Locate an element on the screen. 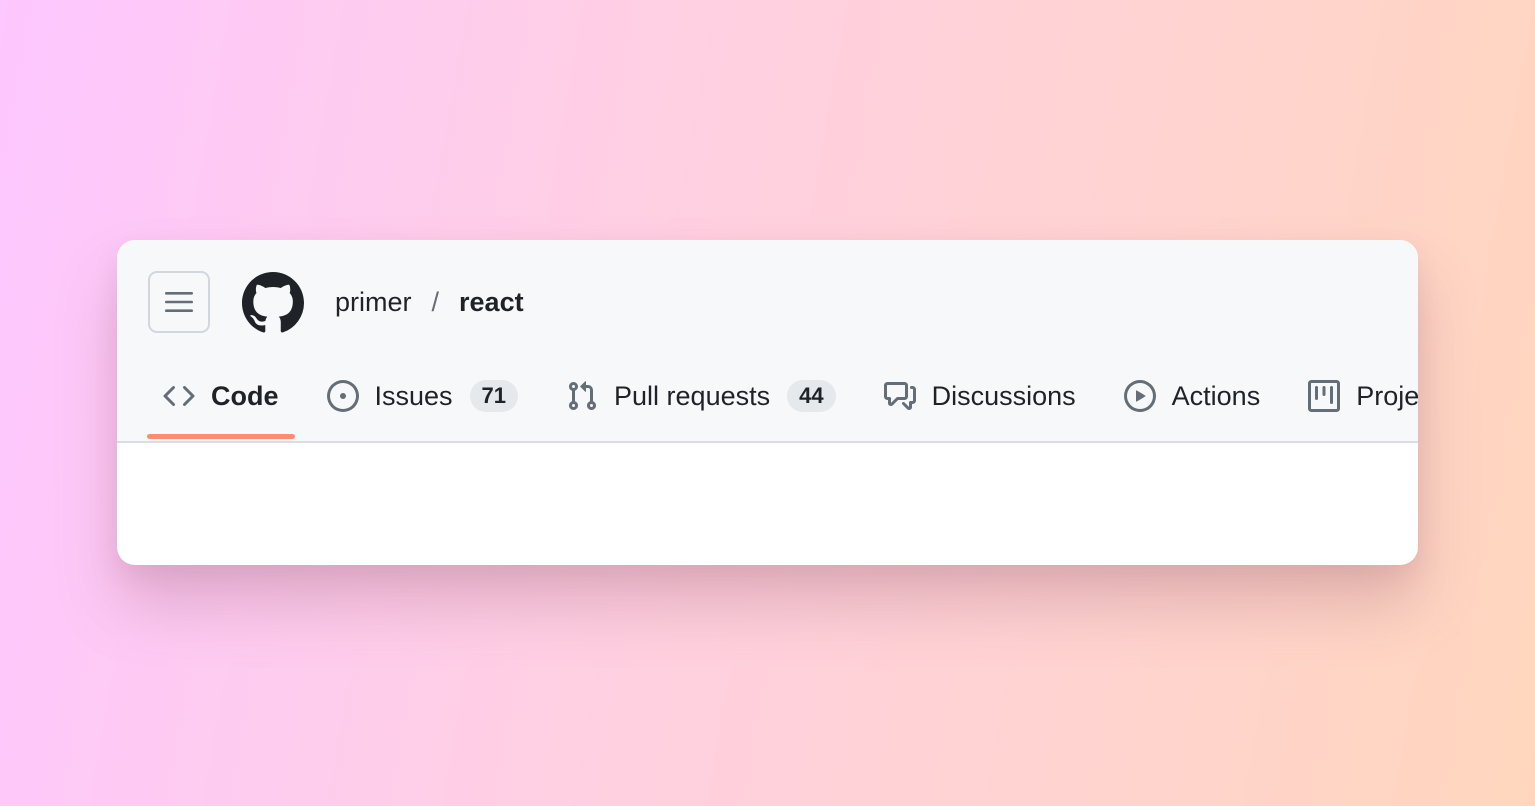 The height and width of the screenshot is (806, 1535). git-pull-request-icon is located at coordinates (582, 396).